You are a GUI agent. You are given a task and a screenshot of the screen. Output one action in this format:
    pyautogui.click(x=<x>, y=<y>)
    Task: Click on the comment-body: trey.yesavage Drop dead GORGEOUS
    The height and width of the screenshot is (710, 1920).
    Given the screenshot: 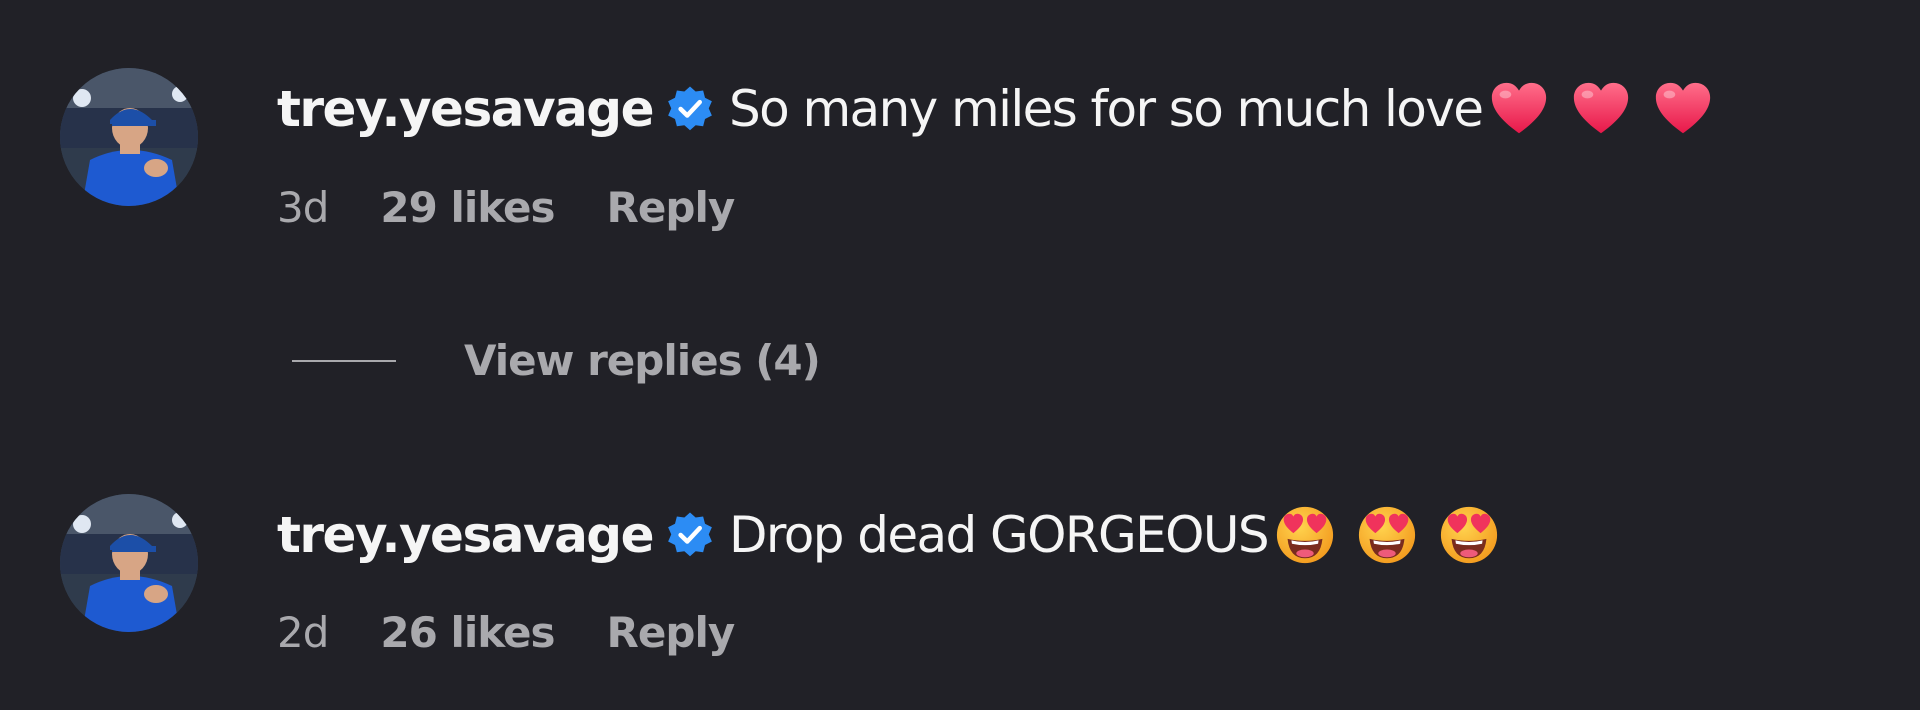 What is the action you would take?
    pyautogui.click(x=898, y=535)
    